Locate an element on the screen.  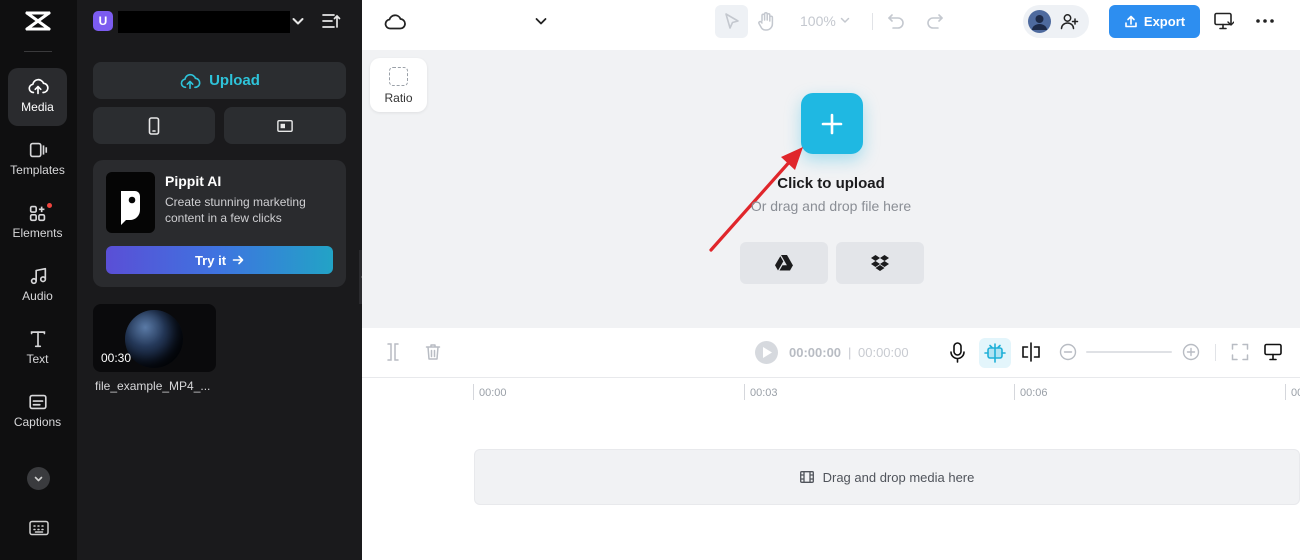
dropbox-button is located at coordinates (880, 263).